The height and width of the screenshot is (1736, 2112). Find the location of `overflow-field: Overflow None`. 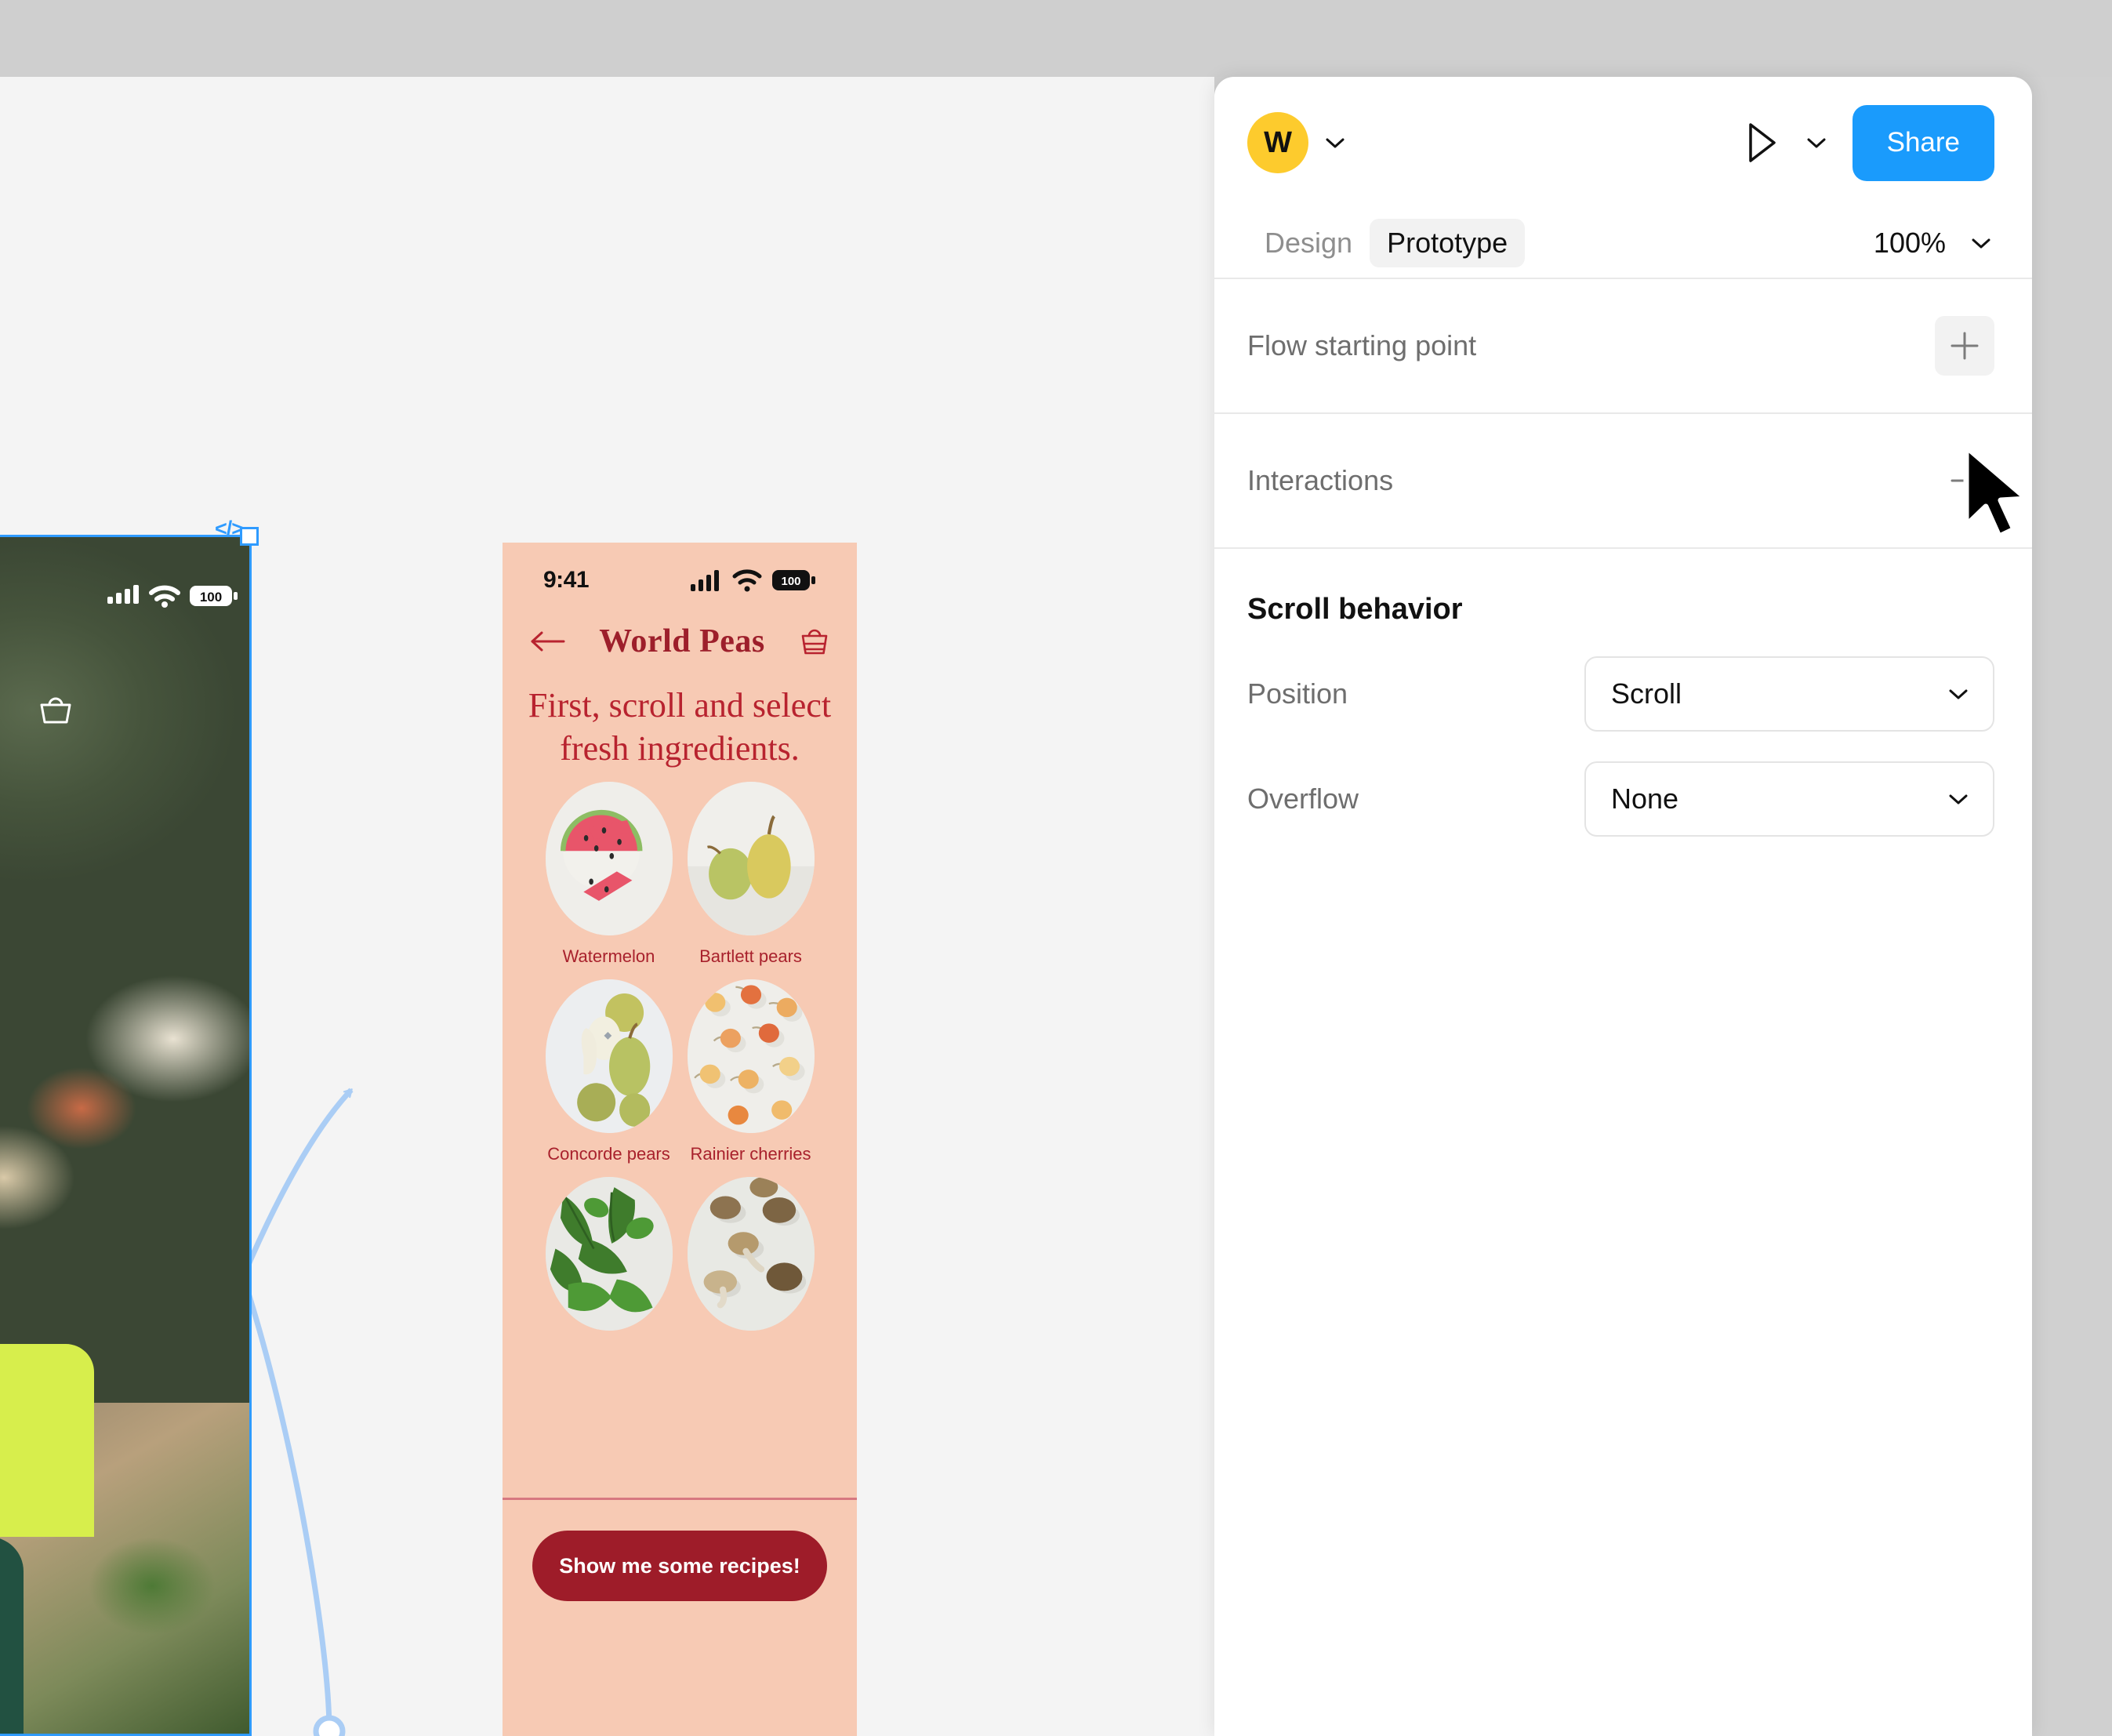

overflow-field: Overflow None is located at coordinates (1623, 799).